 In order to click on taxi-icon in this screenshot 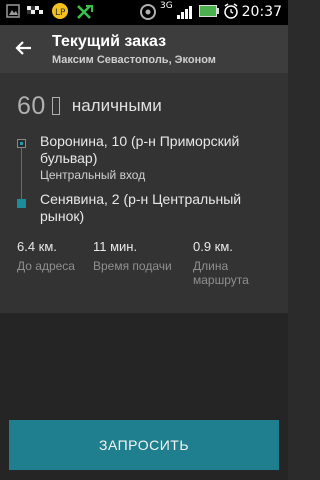, I will do `click(35, 10)`.